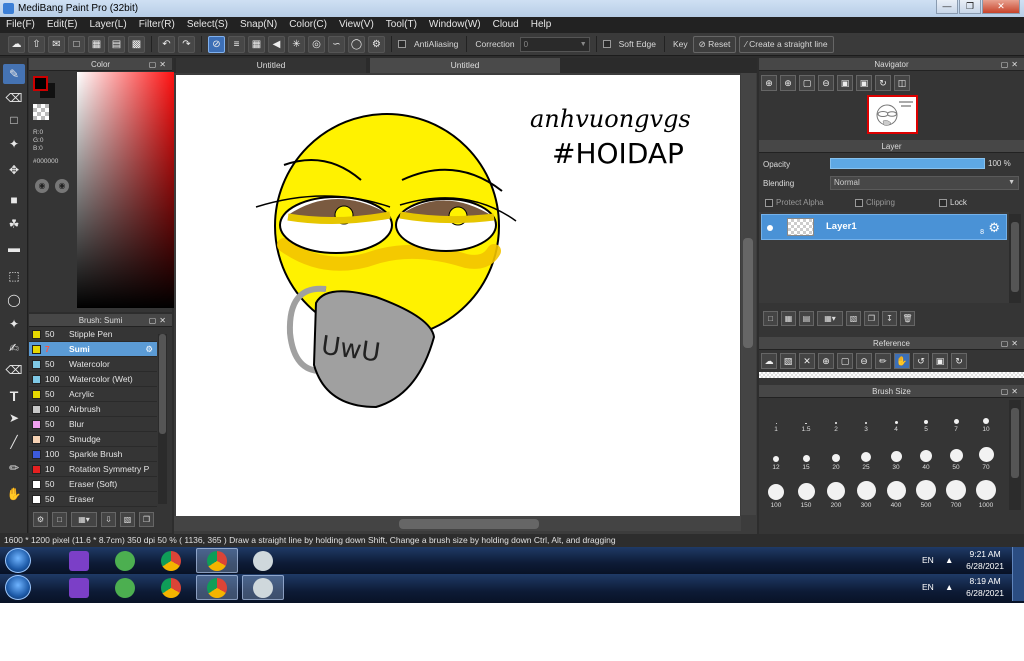 The width and height of the screenshot is (1024, 661). Describe the element at coordinates (93, 454) in the screenshot. I see `brush-row: 100 Sparkle Brush` at that location.